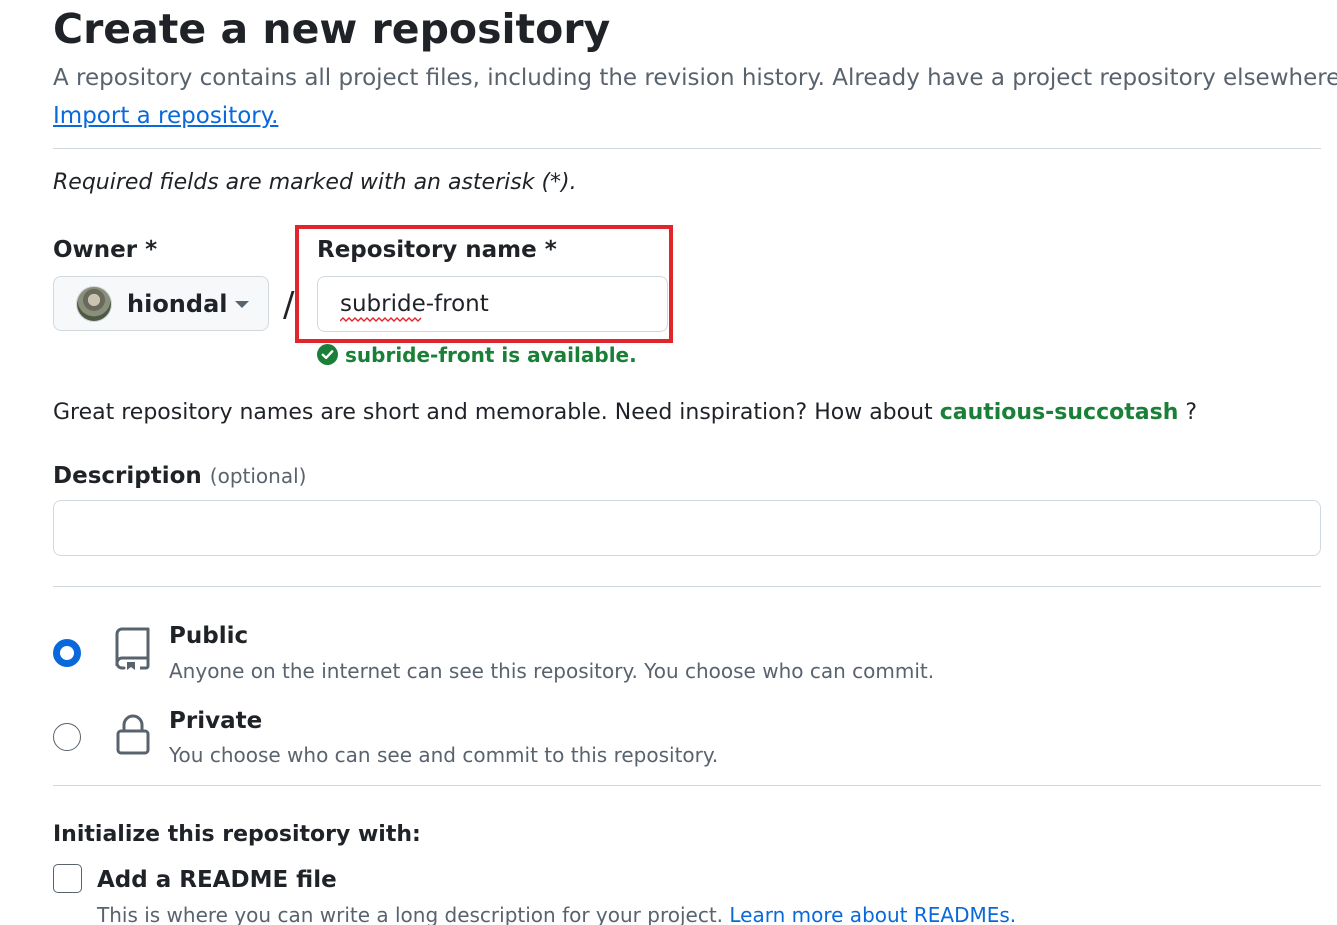 The image size is (1337, 925). What do you see at coordinates (67, 878) in the screenshot?
I see `add-readme-checkbox` at bounding box center [67, 878].